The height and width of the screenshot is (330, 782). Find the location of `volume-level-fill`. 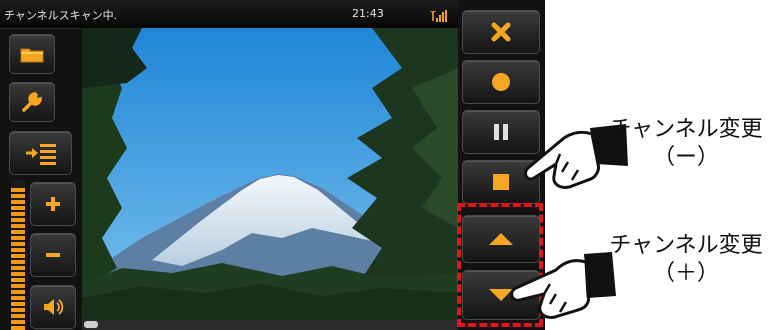

volume-level-fill is located at coordinates (18, 258).